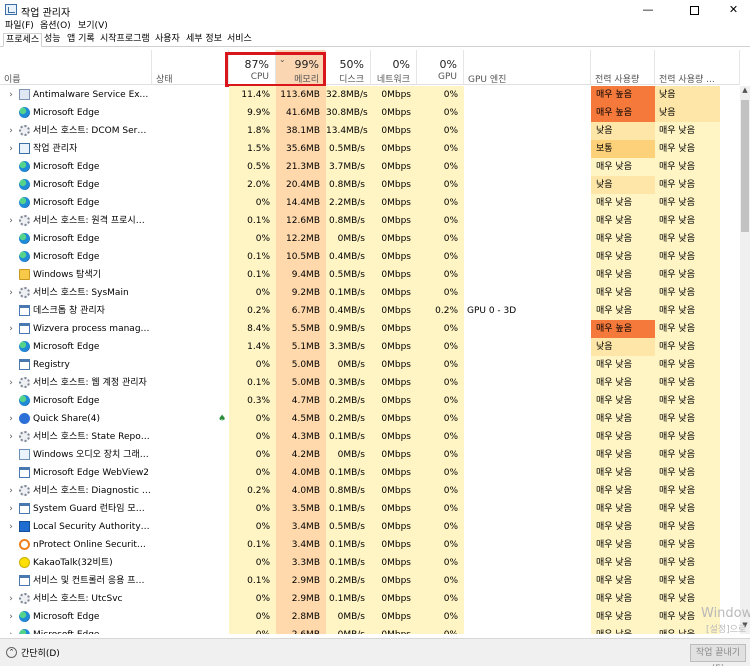 Image resolution: width=750 pixels, height=666 pixels. Describe the element at coordinates (718, 655) in the screenshot. I see `end-task-button: 작업 끝내기(E)` at that location.